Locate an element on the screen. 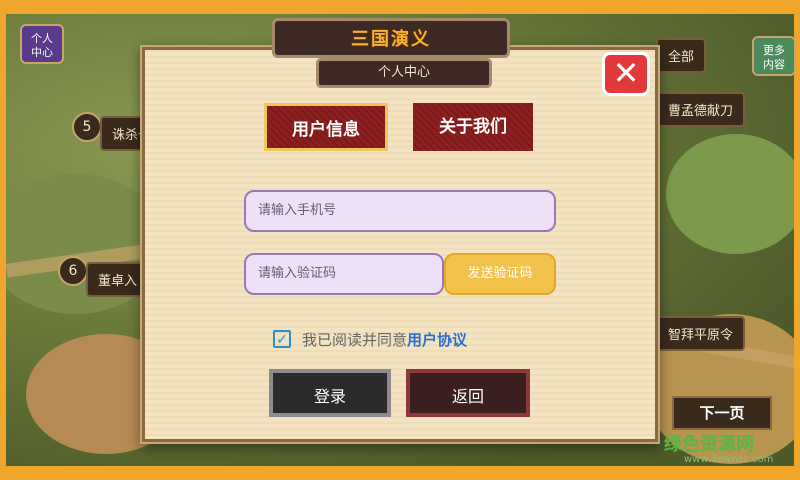  terrain-patch is located at coordinates (730, 194).